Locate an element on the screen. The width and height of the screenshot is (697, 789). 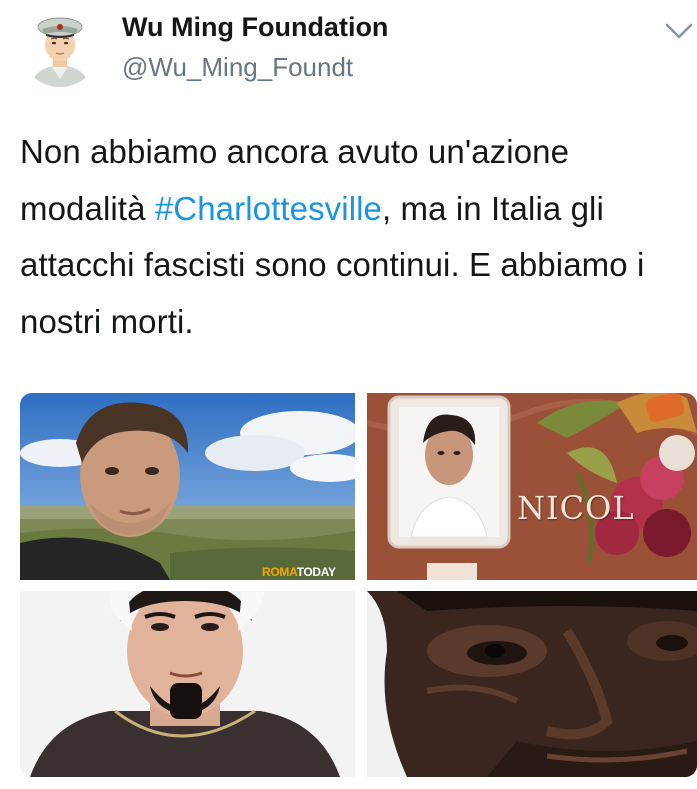
photo-memorial-plaque is located at coordinates (532, 486).